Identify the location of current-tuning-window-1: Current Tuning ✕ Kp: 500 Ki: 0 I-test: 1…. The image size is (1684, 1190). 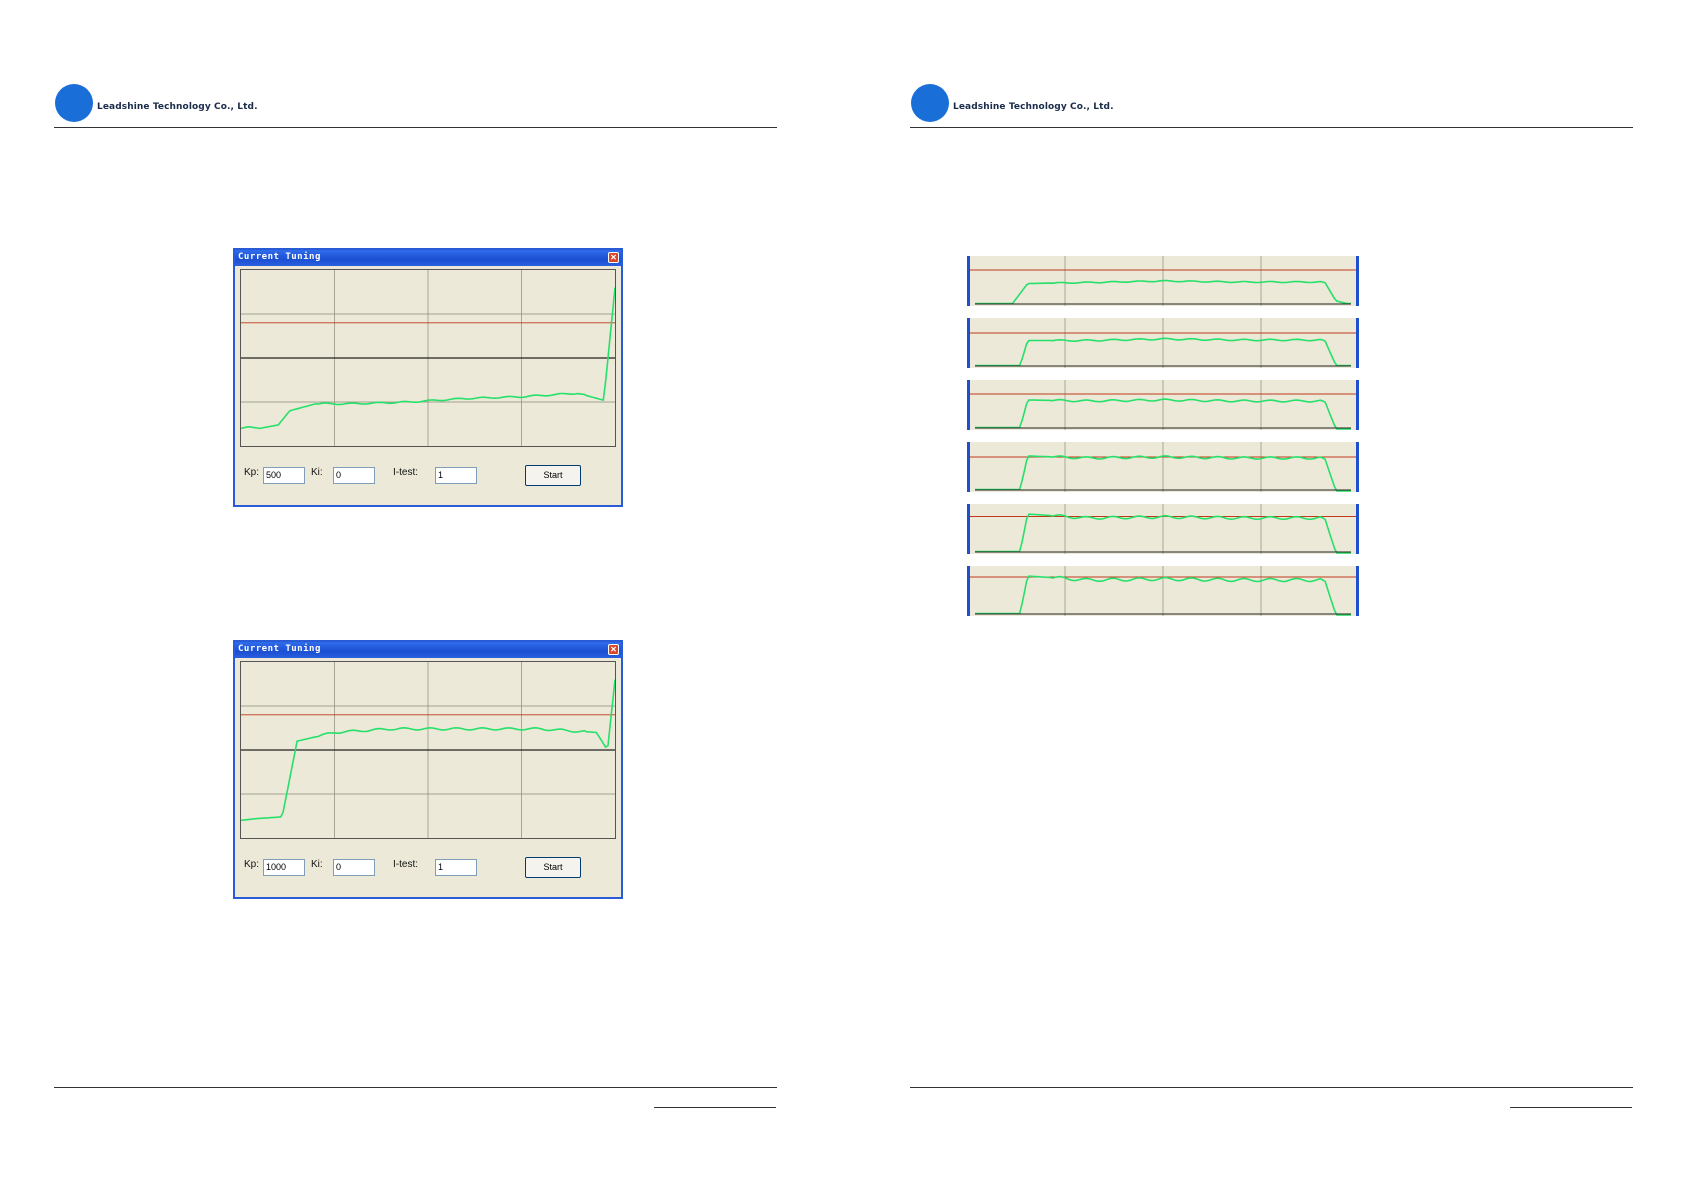
(428, 377).